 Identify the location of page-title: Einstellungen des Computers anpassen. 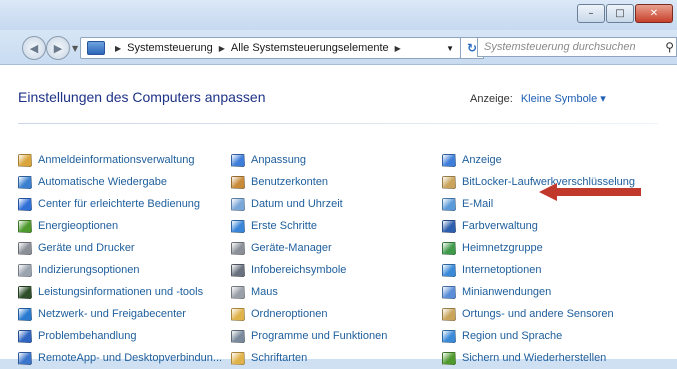
(142, 97).